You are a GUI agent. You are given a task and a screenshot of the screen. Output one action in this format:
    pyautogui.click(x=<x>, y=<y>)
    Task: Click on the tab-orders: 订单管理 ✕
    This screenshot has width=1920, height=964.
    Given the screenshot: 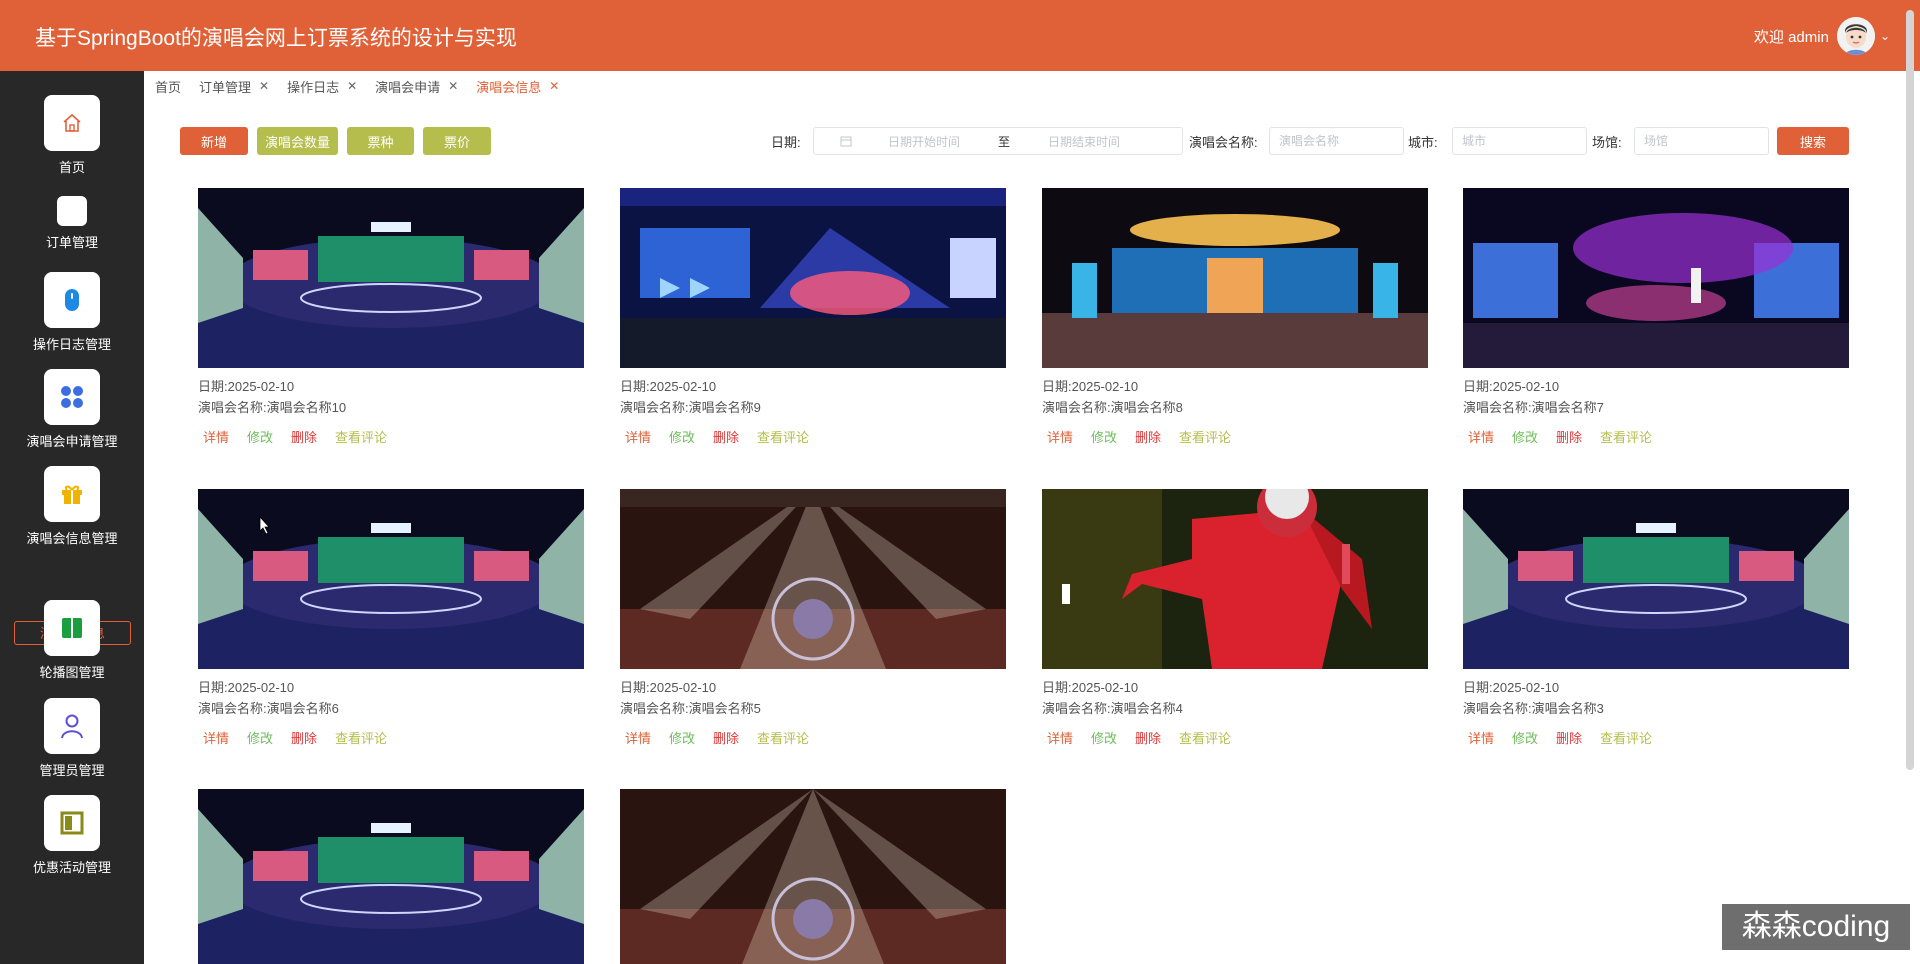 What is the action you would take?
    pyautogui.click(x=234, y=86)
    